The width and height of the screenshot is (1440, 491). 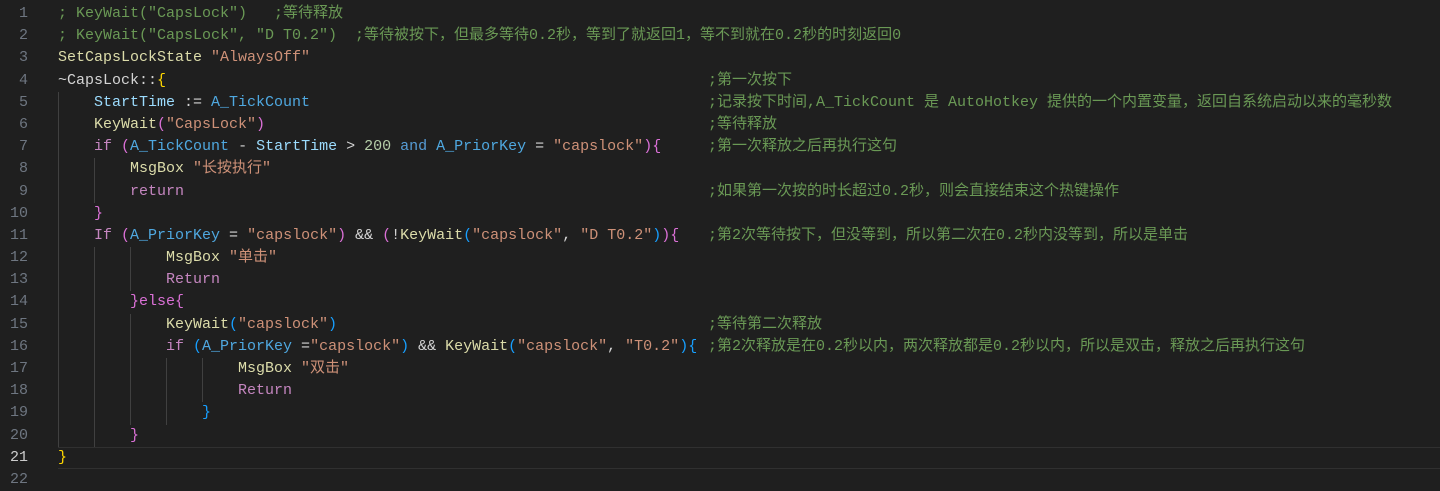 I want to click on code-line: 14}else{, so click(x=720, y=302).